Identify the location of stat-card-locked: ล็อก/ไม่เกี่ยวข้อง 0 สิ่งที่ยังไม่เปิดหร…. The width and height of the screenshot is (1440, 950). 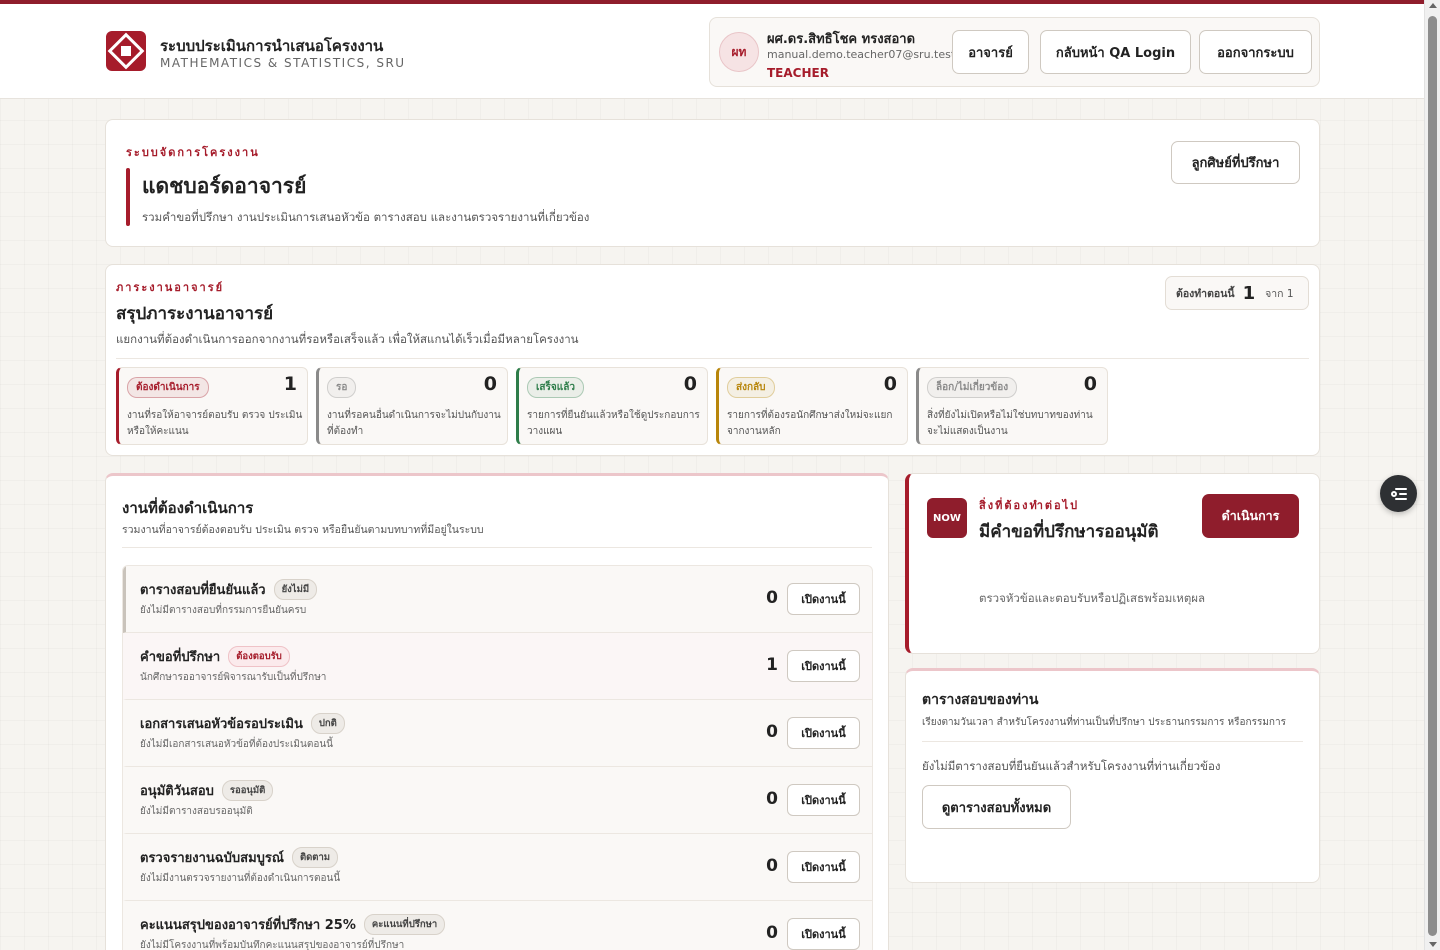
(1012, 406).